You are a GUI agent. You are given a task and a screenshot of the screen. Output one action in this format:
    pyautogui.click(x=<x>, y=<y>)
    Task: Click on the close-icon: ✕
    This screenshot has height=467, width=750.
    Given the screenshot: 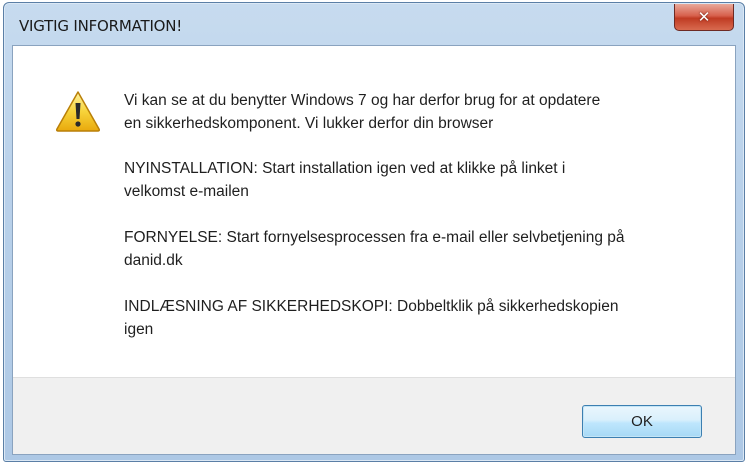 What is the action you would take?
    pyautogui.click(x=704, y=16)
    